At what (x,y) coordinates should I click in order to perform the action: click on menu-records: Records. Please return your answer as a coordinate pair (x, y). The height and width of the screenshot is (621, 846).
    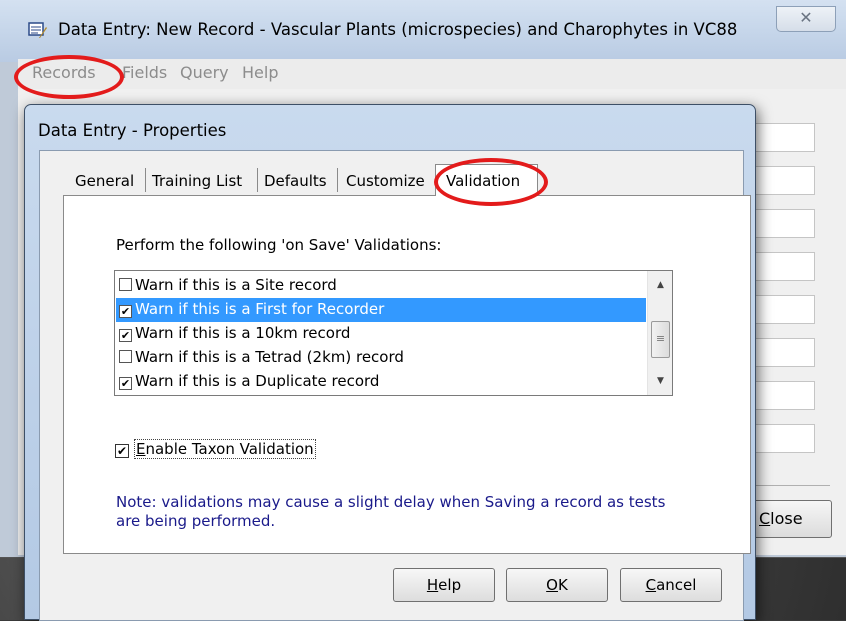
    Looking at the image, I should click on (64, 72).